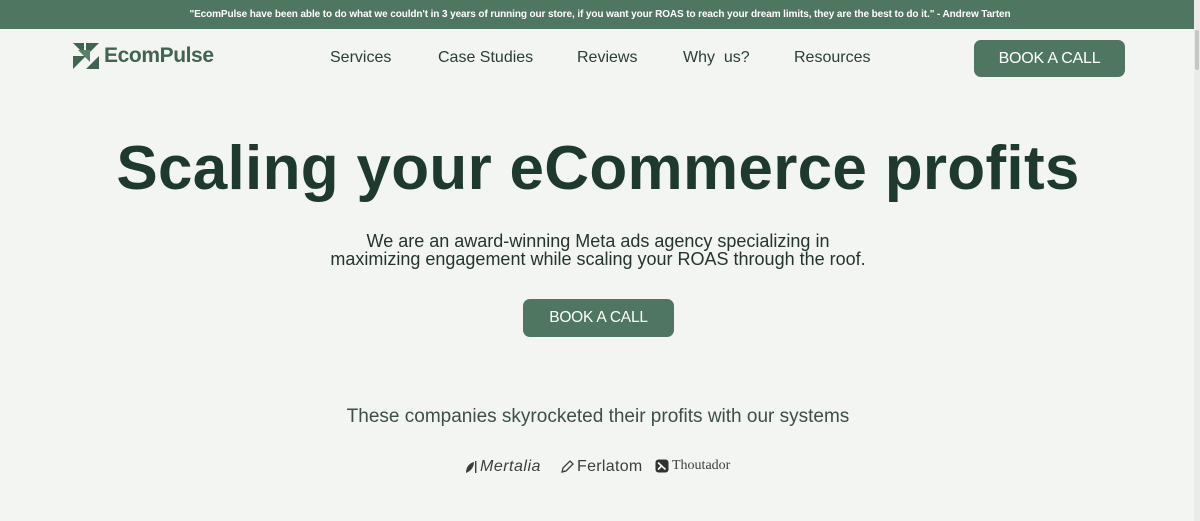 This screenshot has height=521, width=1200. What do you see at coordinates (610, 466) in the screenshot?
I see `brand-name: Ferlatom` at bounding box center [610, 466].